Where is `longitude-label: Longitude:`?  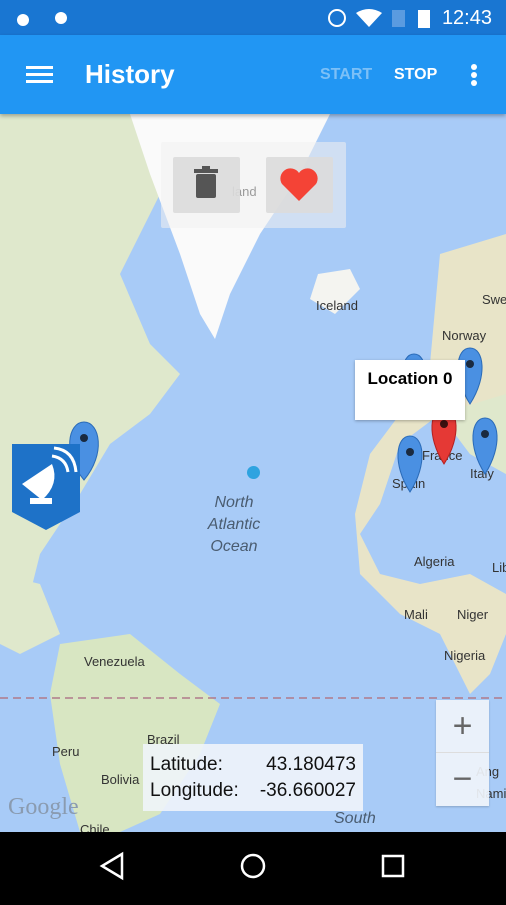
longitude-label: Longitude: is located at coordinates (194, 790).